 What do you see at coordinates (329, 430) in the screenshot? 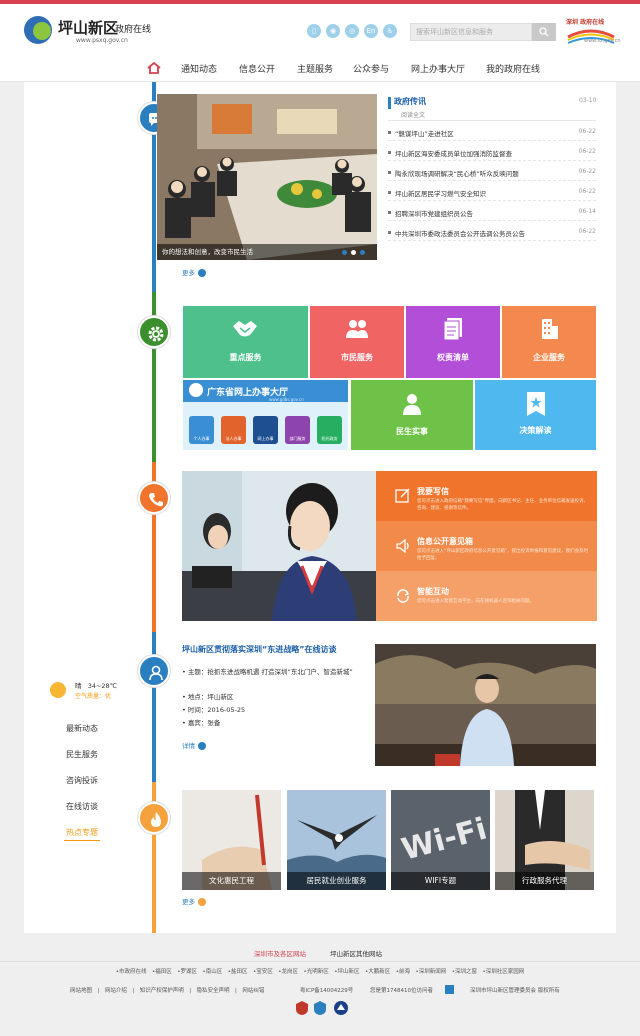
I see `banner-sunshine-icon: 阳光政务` at bounding box center [329, 430].